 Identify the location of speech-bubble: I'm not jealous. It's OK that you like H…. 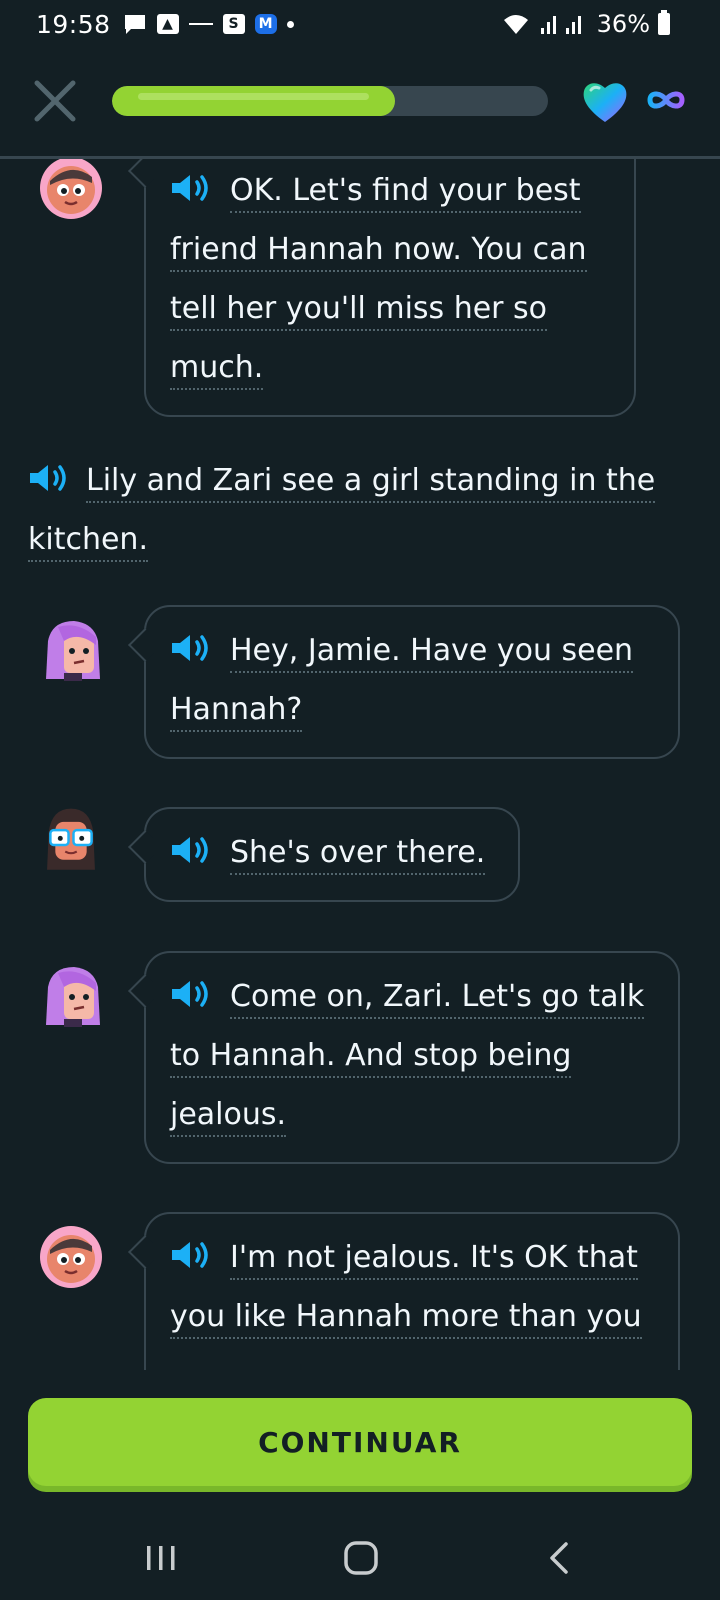
(412, 1291).